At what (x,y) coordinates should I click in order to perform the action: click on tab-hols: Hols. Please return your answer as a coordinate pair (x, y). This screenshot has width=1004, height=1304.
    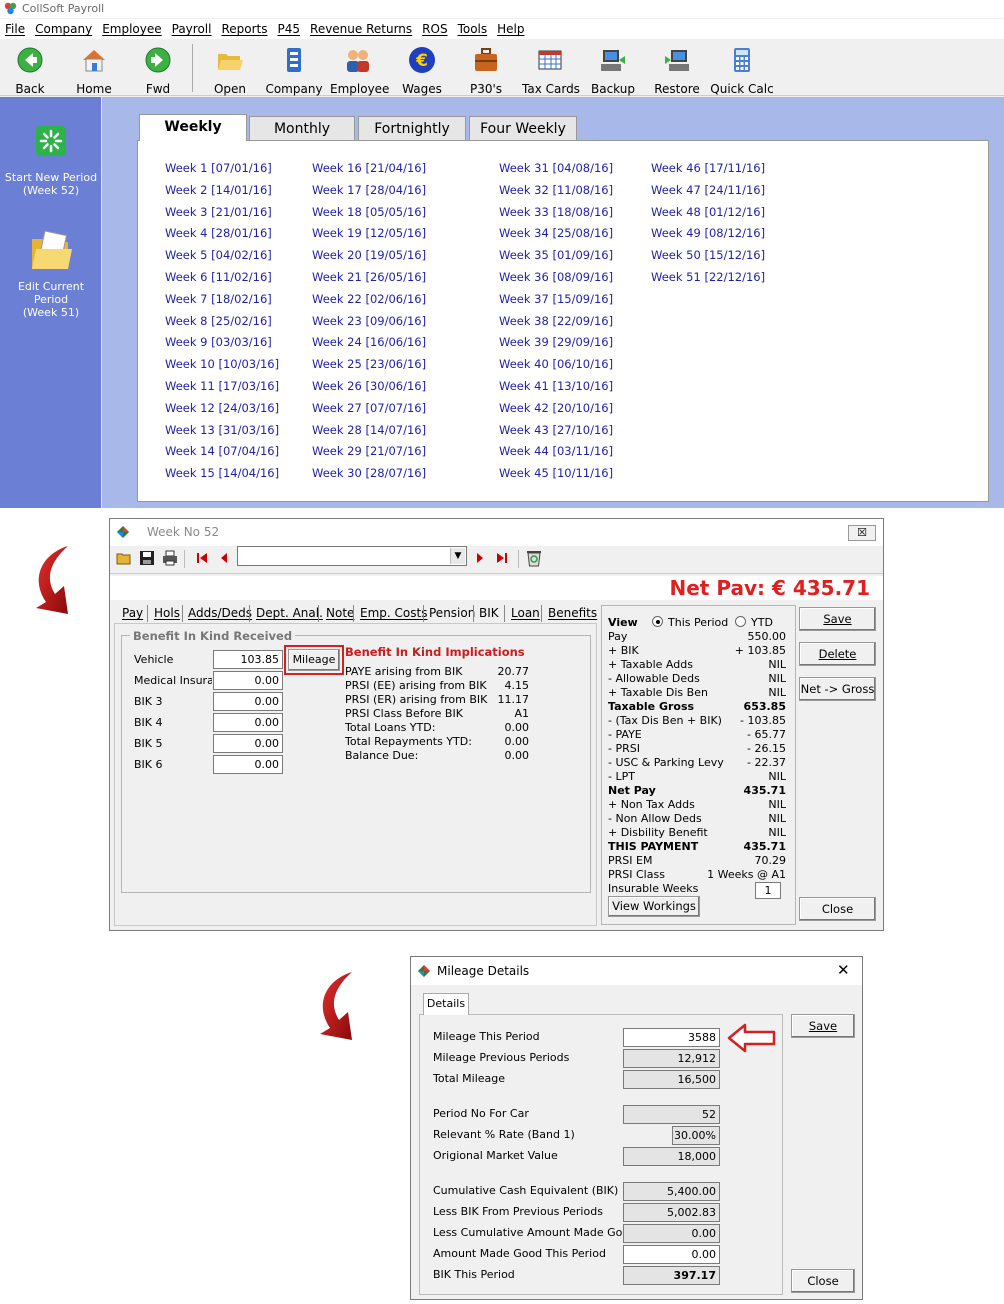
    Looking at the image, I should click on (167, 613).